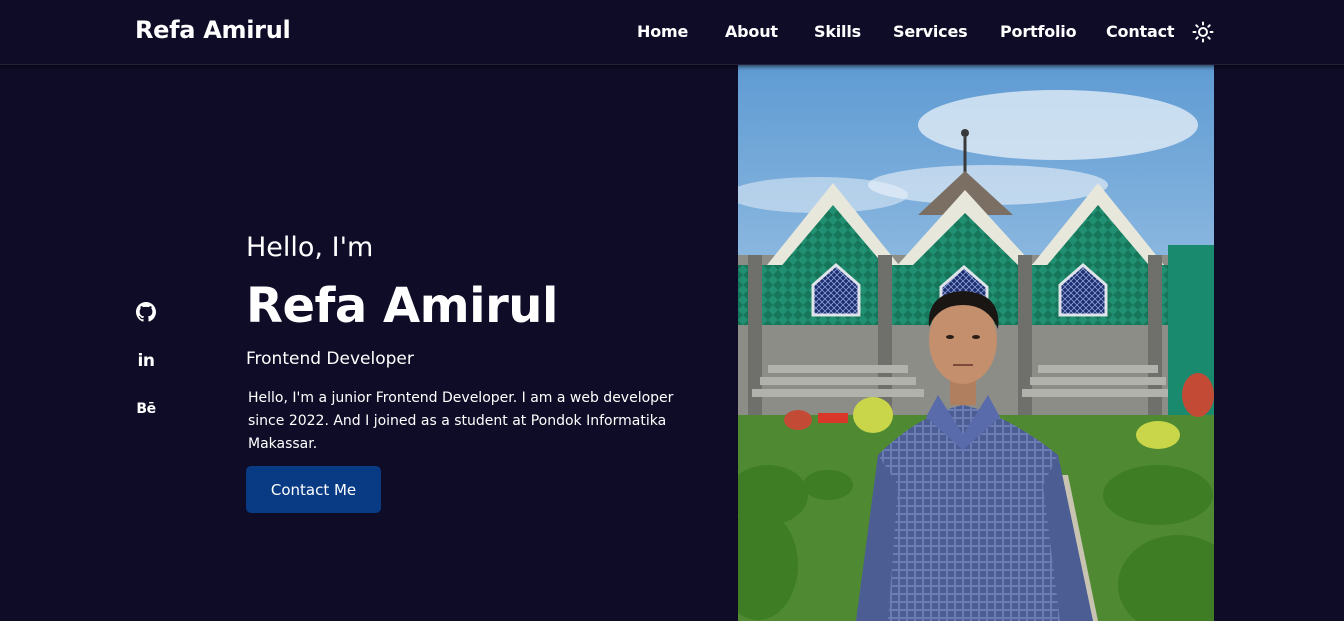  What do you see at coordinates (146, 409) in the screenshot?
I see `behance-icon: Bē` at bounding box center [146, 409].